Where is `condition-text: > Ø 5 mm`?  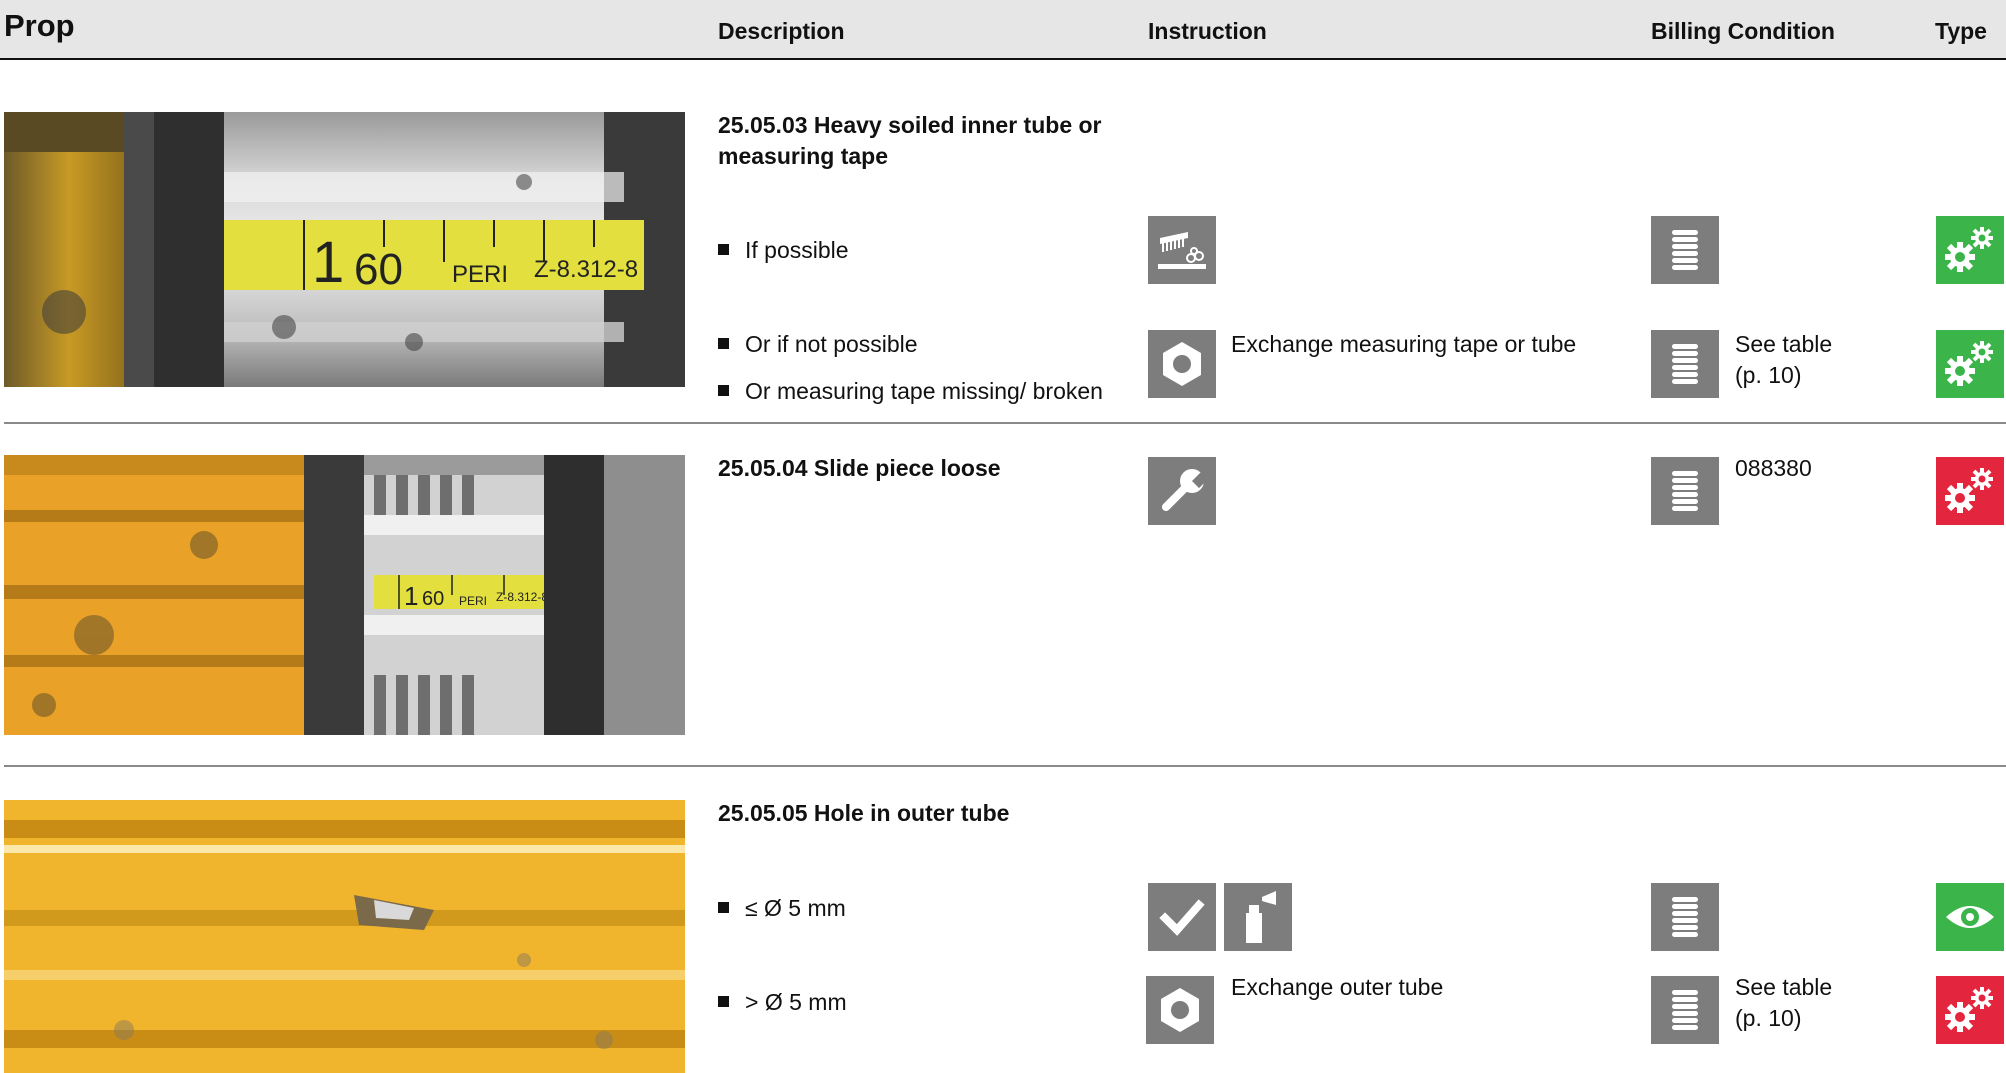 condition-text: > Ø 5 mm is located at coordinates (796, 1002).